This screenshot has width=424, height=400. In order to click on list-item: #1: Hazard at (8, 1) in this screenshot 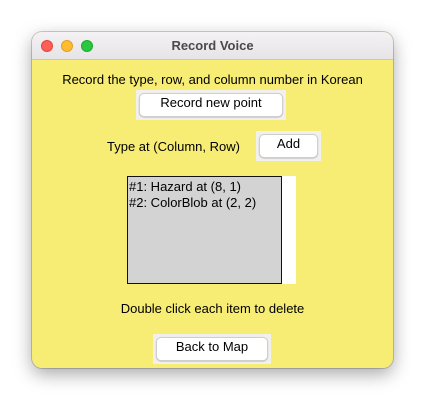, I will do `click(204, 187)`.